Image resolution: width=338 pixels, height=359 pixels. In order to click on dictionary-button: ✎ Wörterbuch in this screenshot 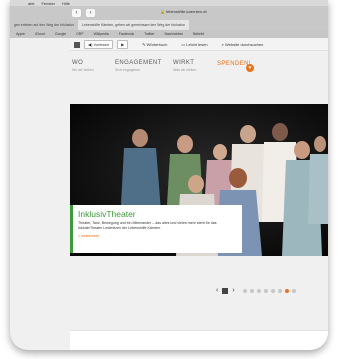, I will do `click(154, 44)`.